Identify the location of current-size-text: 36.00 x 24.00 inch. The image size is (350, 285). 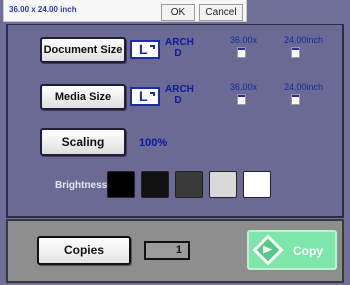
(43, 9).